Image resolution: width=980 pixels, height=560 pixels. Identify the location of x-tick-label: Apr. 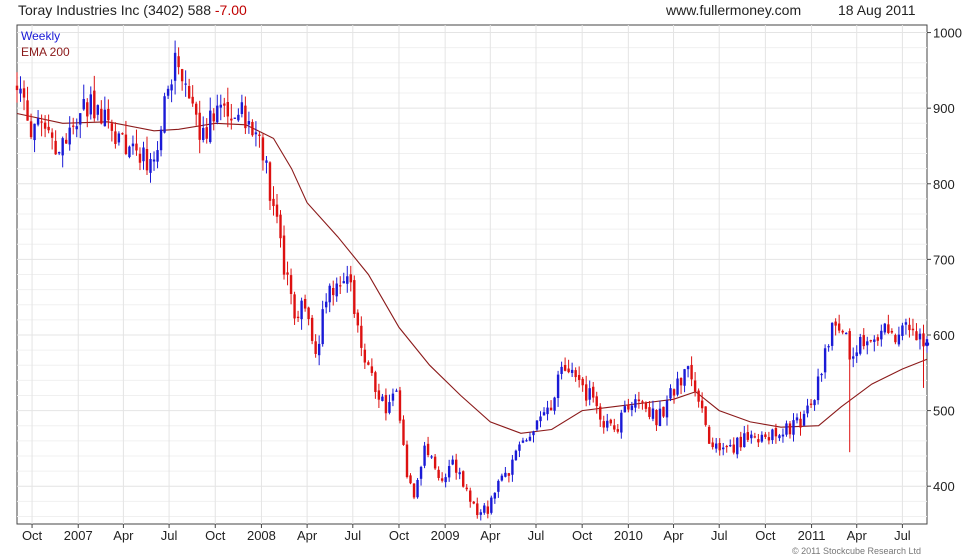
(490, 535).